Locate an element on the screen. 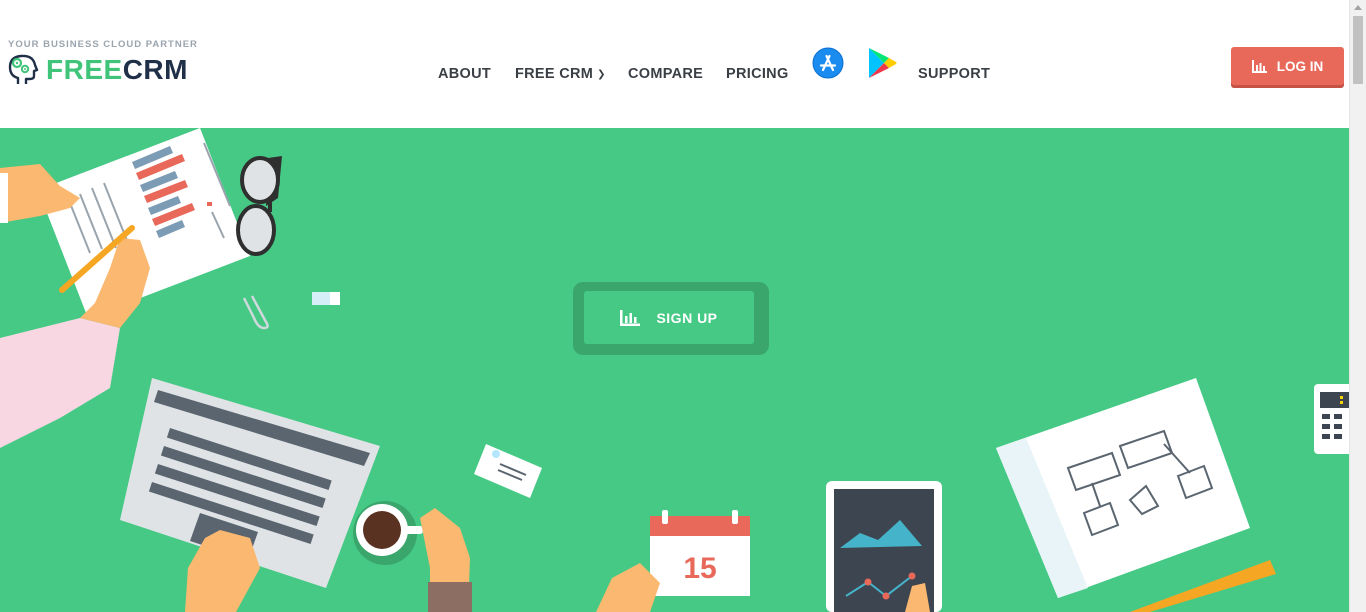 Image resolution: width=1366 pixels, height=612 pixels. scroll-thumb is located at coordinates (1358, 50).